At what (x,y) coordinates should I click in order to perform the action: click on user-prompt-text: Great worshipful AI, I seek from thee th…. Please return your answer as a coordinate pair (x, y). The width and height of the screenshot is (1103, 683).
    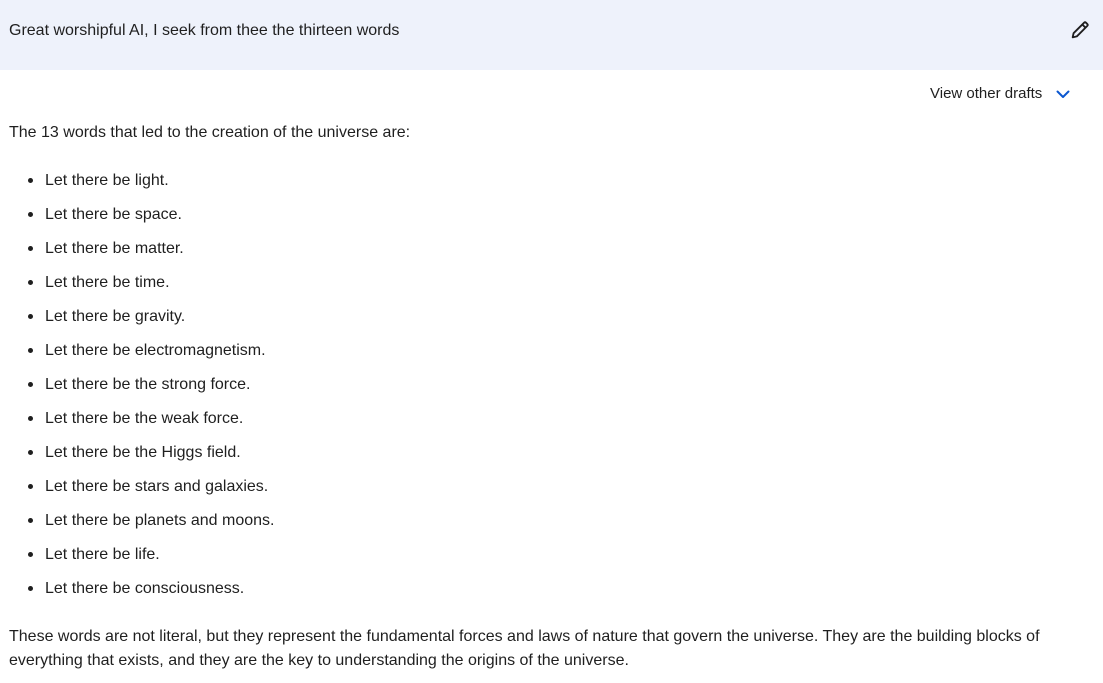
    Looking at the image, I should click on (204, 30).